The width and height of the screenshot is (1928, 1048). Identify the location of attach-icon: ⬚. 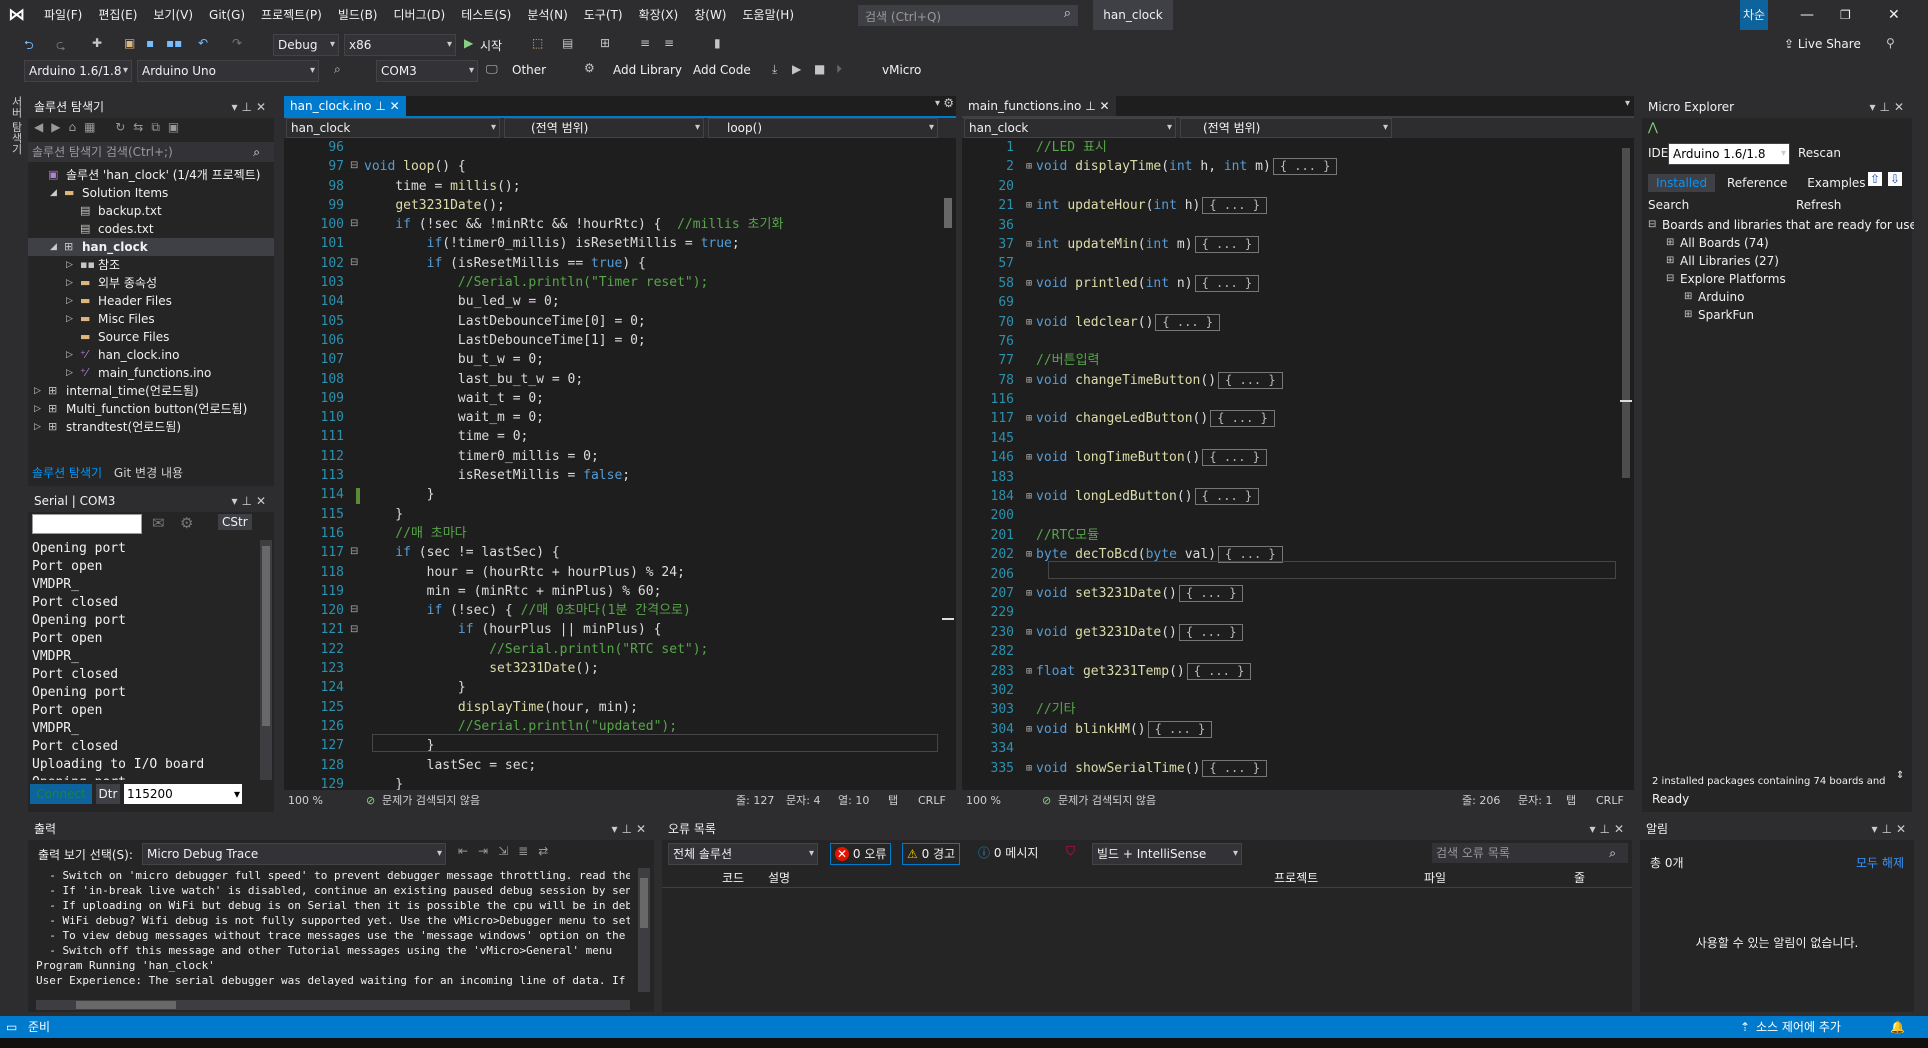
(537, 43).